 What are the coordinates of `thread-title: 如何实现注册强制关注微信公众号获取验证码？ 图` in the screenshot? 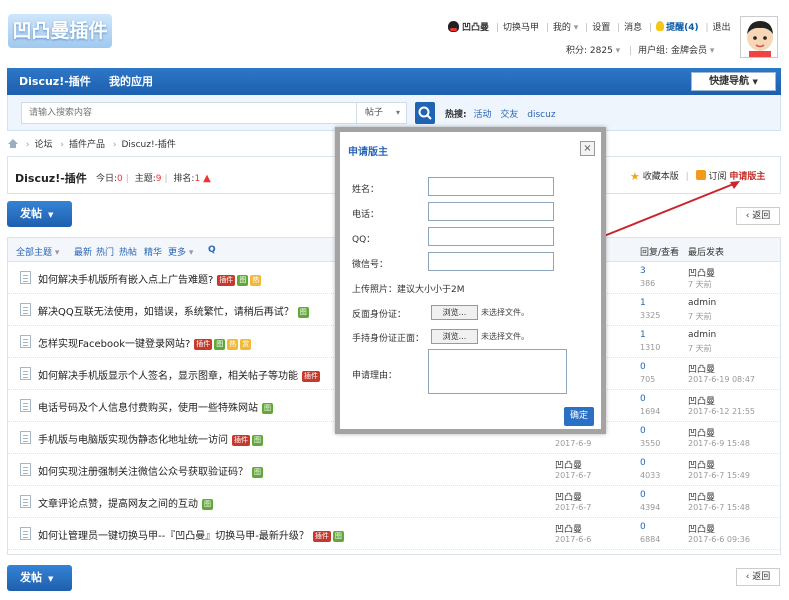 It's located at (151, 470).